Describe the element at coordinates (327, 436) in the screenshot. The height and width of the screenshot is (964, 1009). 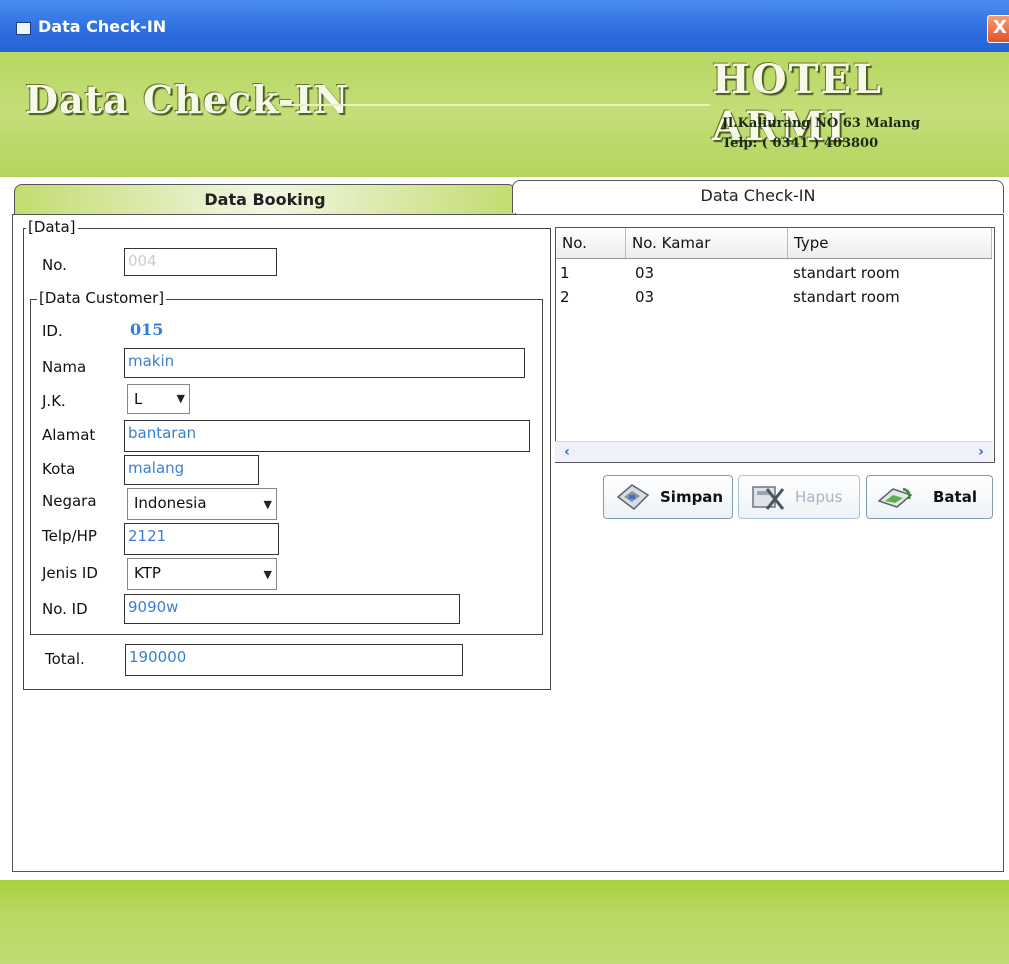
I see `alamat-field: bantaran` at that location.